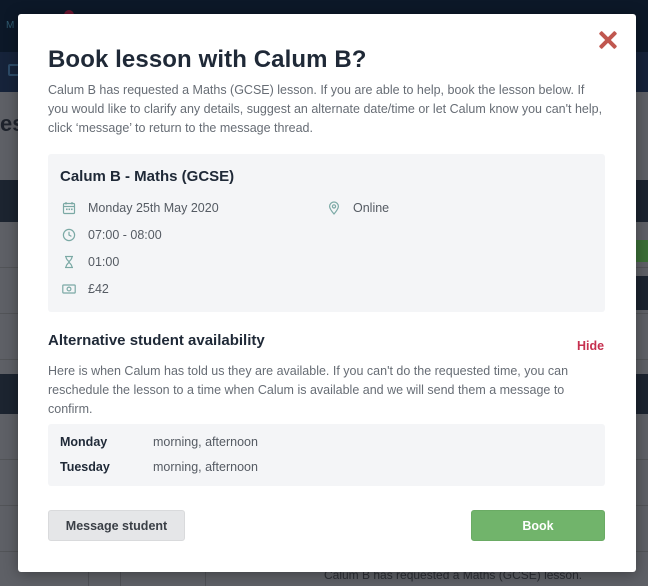 This screenshot has width=648, height=586. What do you see at coordinates (153, 208) in the screenshot?
I see `lesson-date-value: Monday 25th May 2020` at bounding box center [153, 208].